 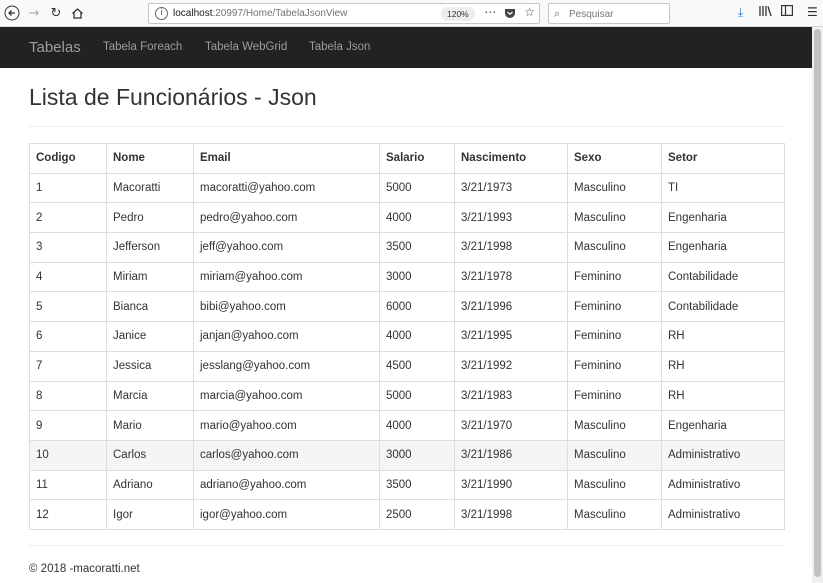 I want to click on search-bar: ⌕, so click(x=609, y=13).